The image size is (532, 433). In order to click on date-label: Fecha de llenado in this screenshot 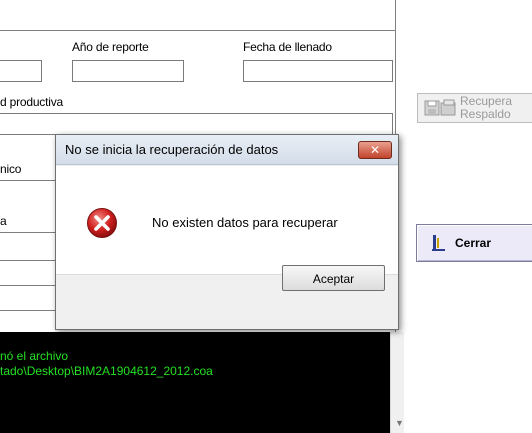, I will do `click(287, 47)`.